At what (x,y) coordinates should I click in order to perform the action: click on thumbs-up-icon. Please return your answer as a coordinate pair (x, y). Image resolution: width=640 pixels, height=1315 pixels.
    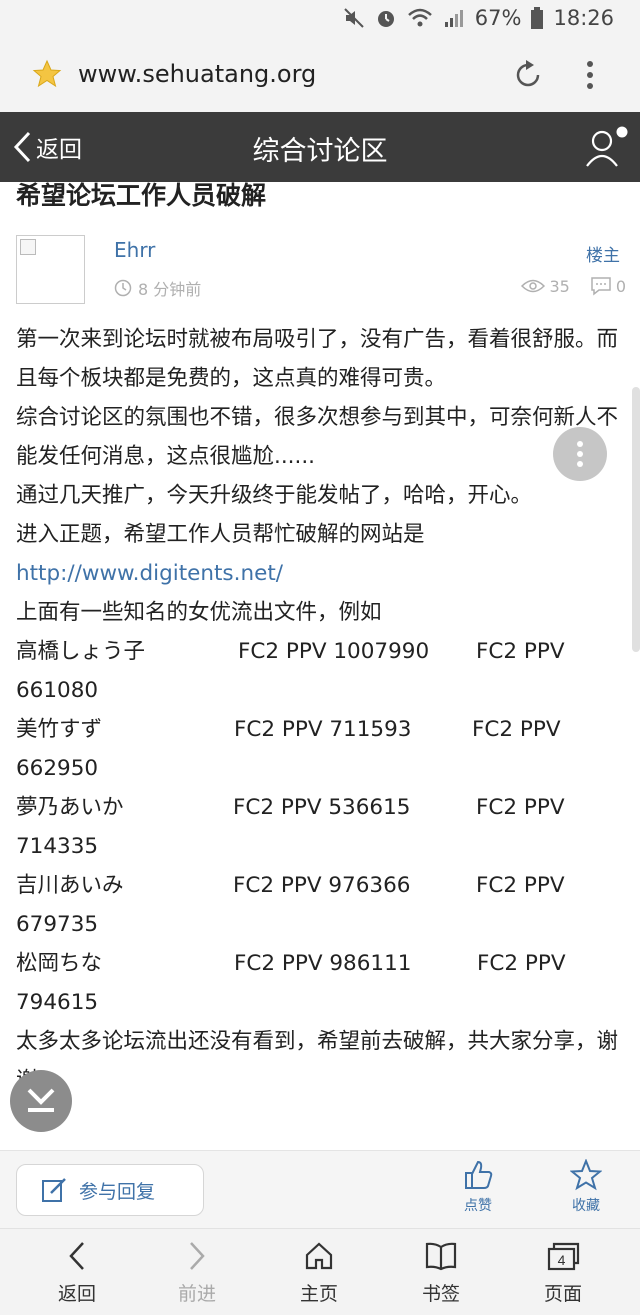
    Looking at the image, I should click on (479, 1174).